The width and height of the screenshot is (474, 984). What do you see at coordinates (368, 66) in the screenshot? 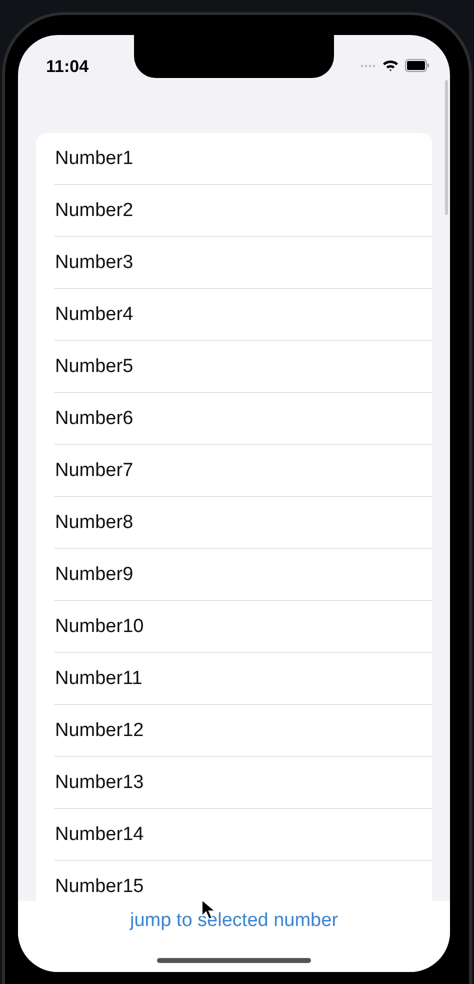
I see `signal-icon` at bounding box center [368, 66].